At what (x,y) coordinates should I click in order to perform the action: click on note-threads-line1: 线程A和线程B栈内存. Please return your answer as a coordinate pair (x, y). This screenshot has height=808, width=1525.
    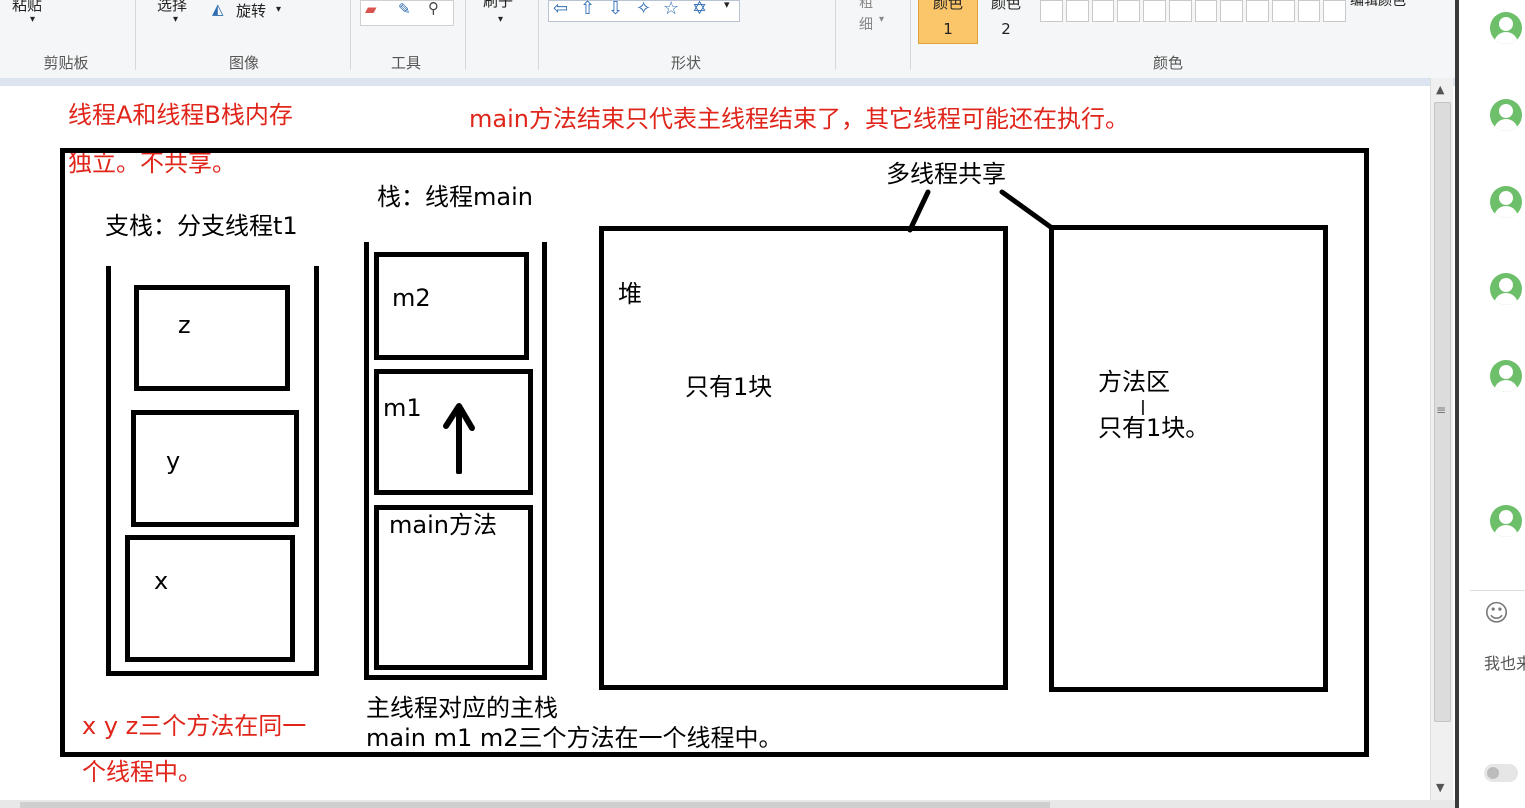
    Looking at the image, I should click on (180, 115).